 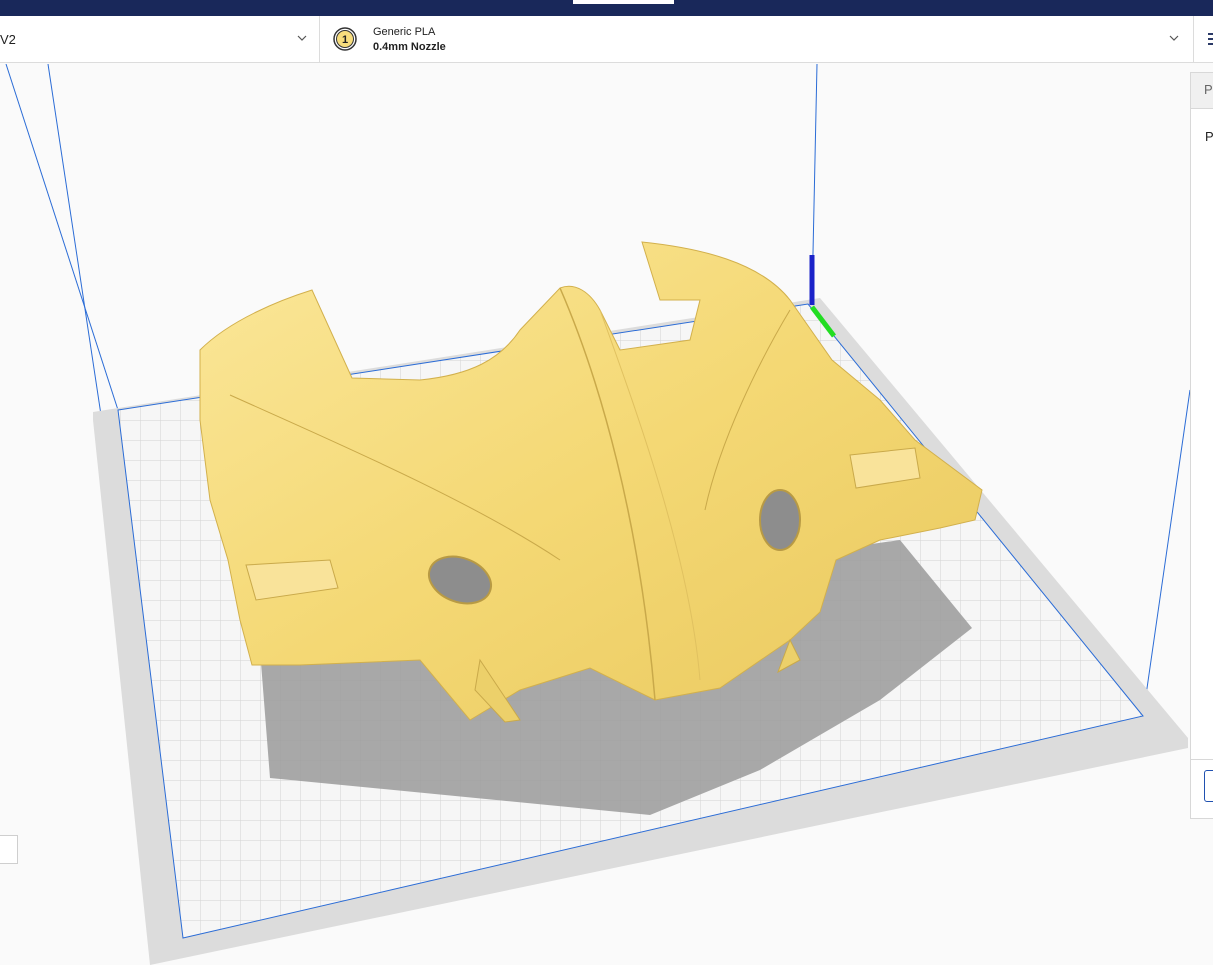 What do you see at coordinates (1208, 786) in the screenshot?
I see `panel-action-button` at bounding box center [1208, 786].